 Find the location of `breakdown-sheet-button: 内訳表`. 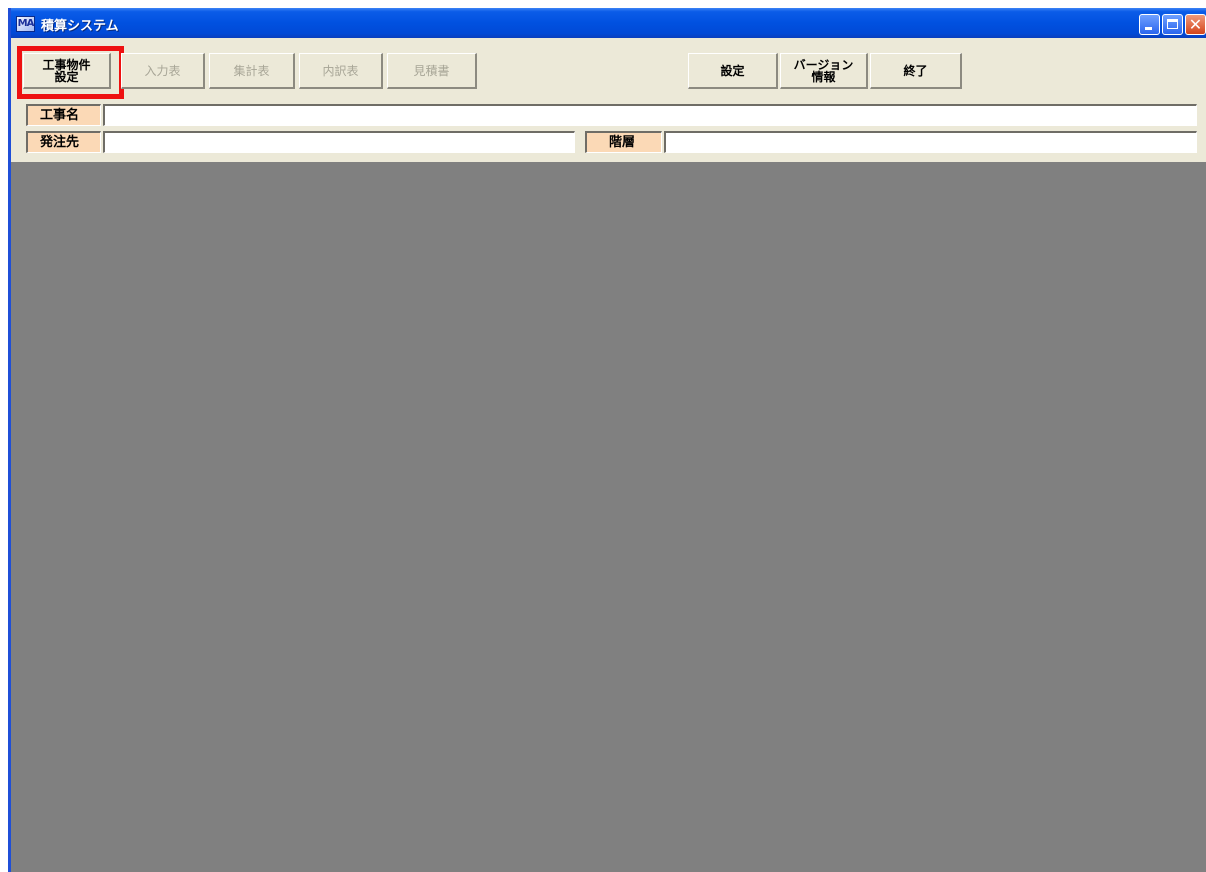

breakdown-sheet-button: 内訳表 is located at coordinates (341, 71).